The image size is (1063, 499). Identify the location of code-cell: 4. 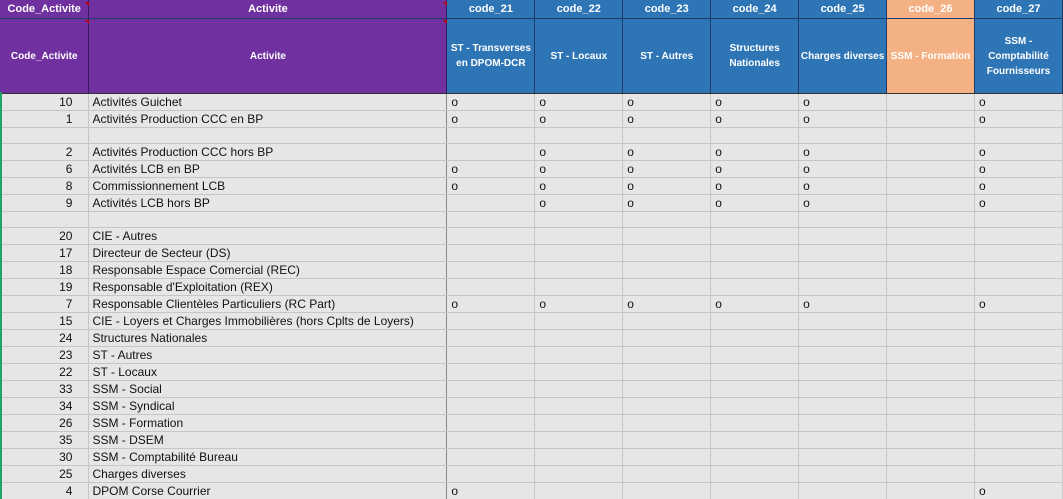
(45, 490).